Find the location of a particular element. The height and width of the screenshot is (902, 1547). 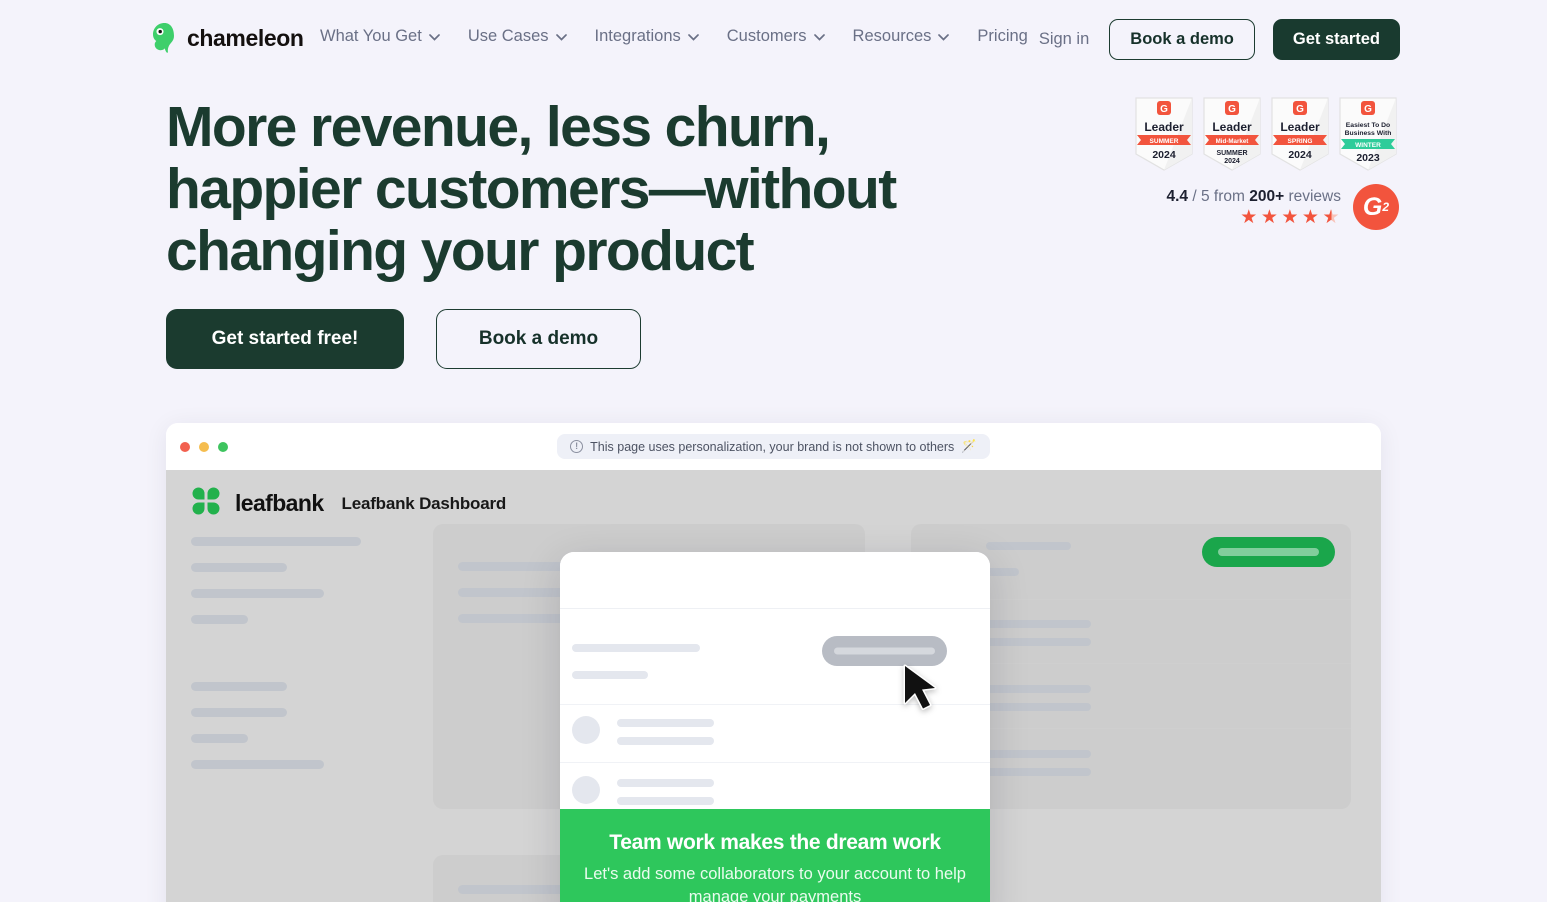

nav-item-use-cases: Use Cases is located at coordinates (517, 36).